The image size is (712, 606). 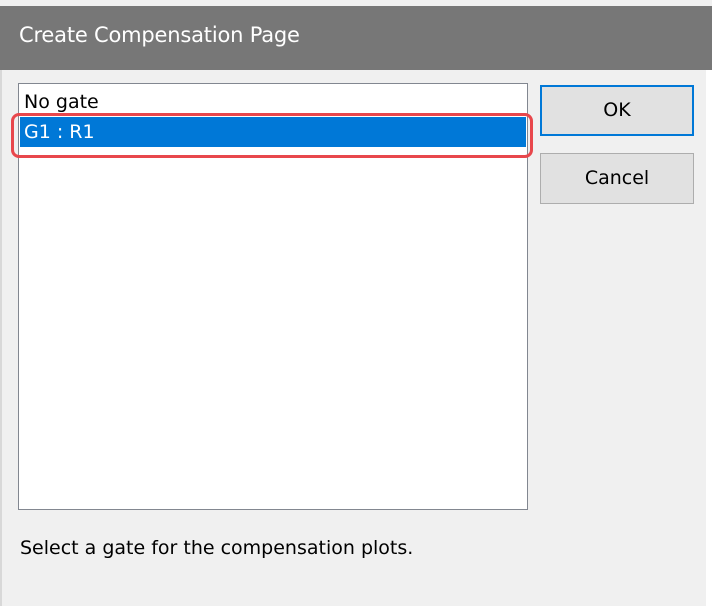 What do you see at coordinates (709, 338) in the screenshot?
I see `window-border-right` at bounding box center [709, 338].